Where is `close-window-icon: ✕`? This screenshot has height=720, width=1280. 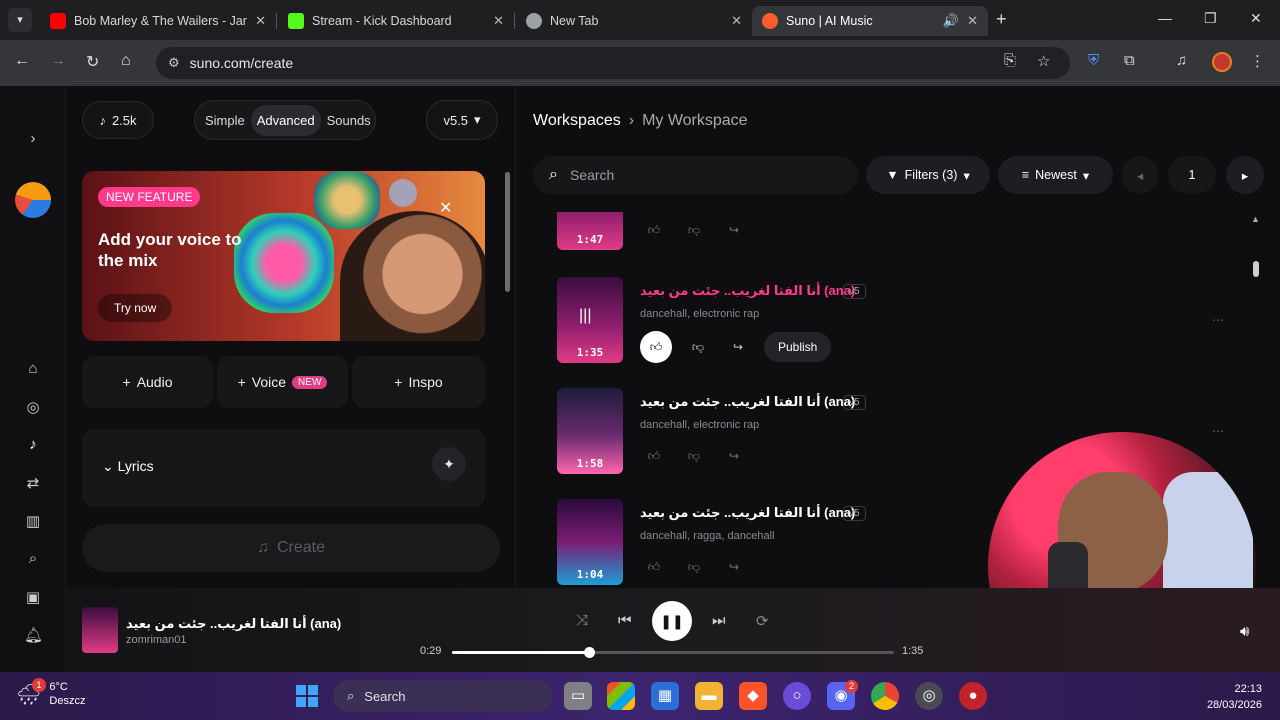
close-window-icon: ✕ is located at coordinates (1256, 18).